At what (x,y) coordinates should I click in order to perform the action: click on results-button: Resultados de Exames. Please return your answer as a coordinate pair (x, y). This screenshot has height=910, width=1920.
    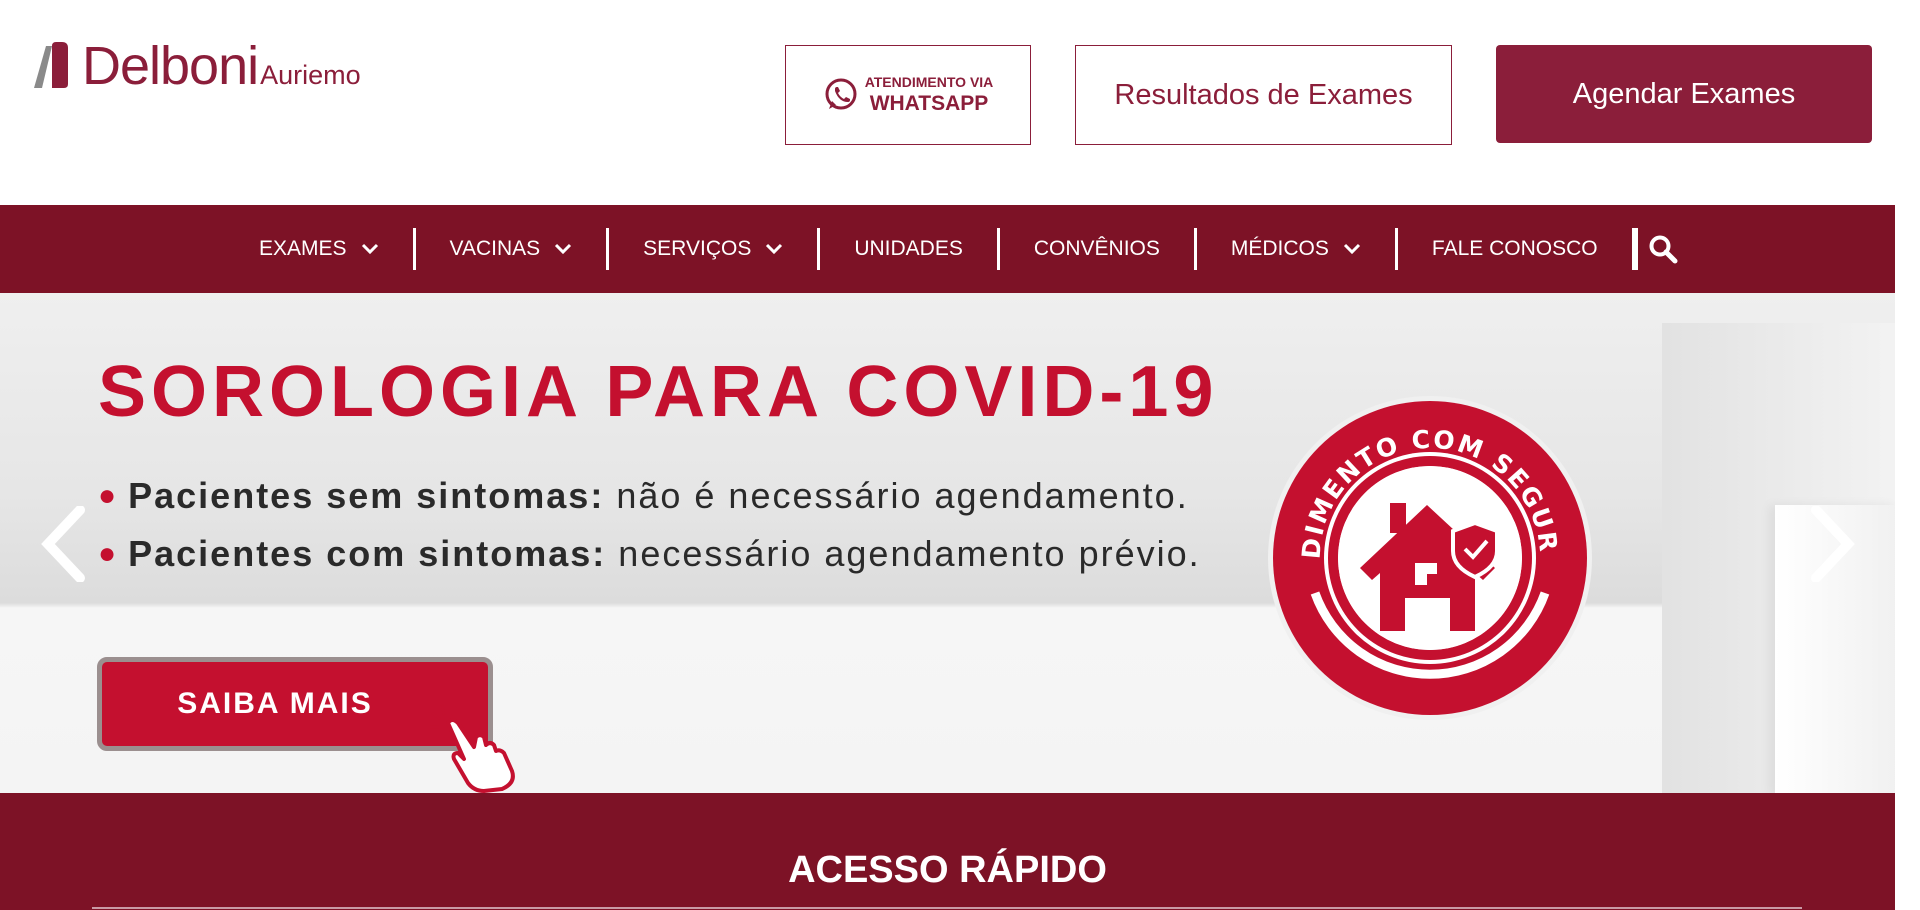
    Looking at the image, I should click on (1263, 95).